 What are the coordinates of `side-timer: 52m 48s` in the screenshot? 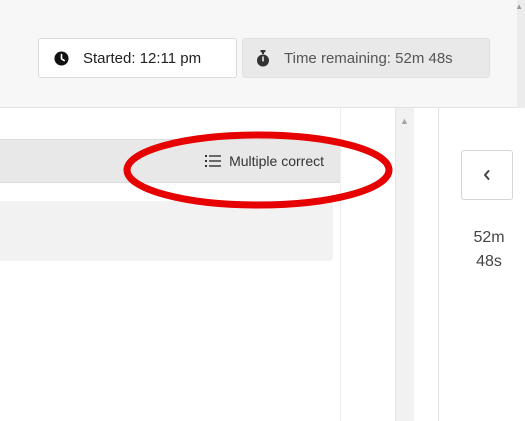 It's located at (489, 250).